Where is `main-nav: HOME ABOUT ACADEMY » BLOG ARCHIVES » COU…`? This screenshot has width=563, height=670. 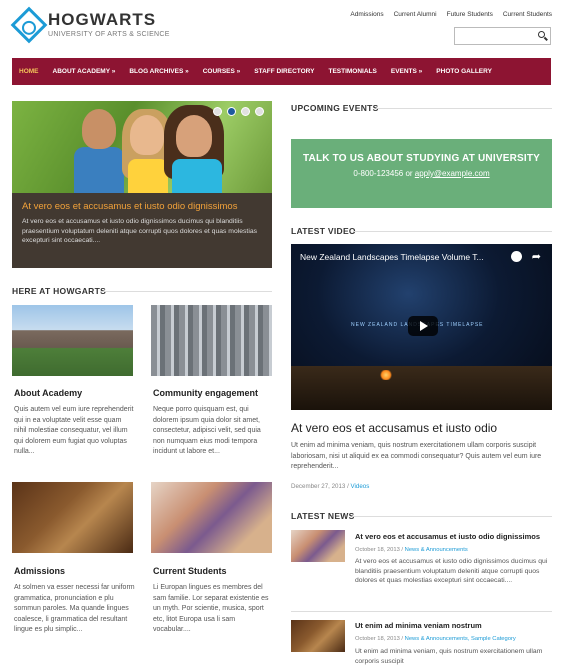 main-nav: HOME ABOUT ACADEMY » BLOG ARCHIVES » COU… is located at coordinates (281, 71).